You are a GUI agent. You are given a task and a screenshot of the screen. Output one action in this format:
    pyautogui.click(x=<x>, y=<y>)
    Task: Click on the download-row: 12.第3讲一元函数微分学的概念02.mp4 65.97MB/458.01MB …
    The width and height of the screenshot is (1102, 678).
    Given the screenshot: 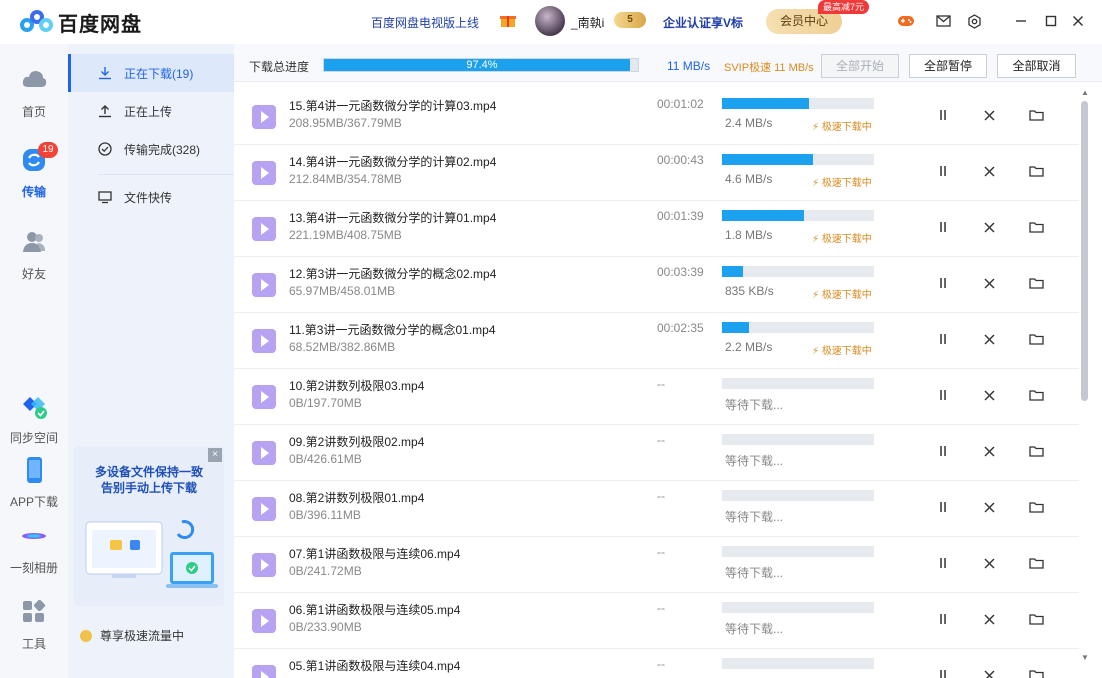 What is the action you would take?
    pyautogui.click(x=656, y=285)
    